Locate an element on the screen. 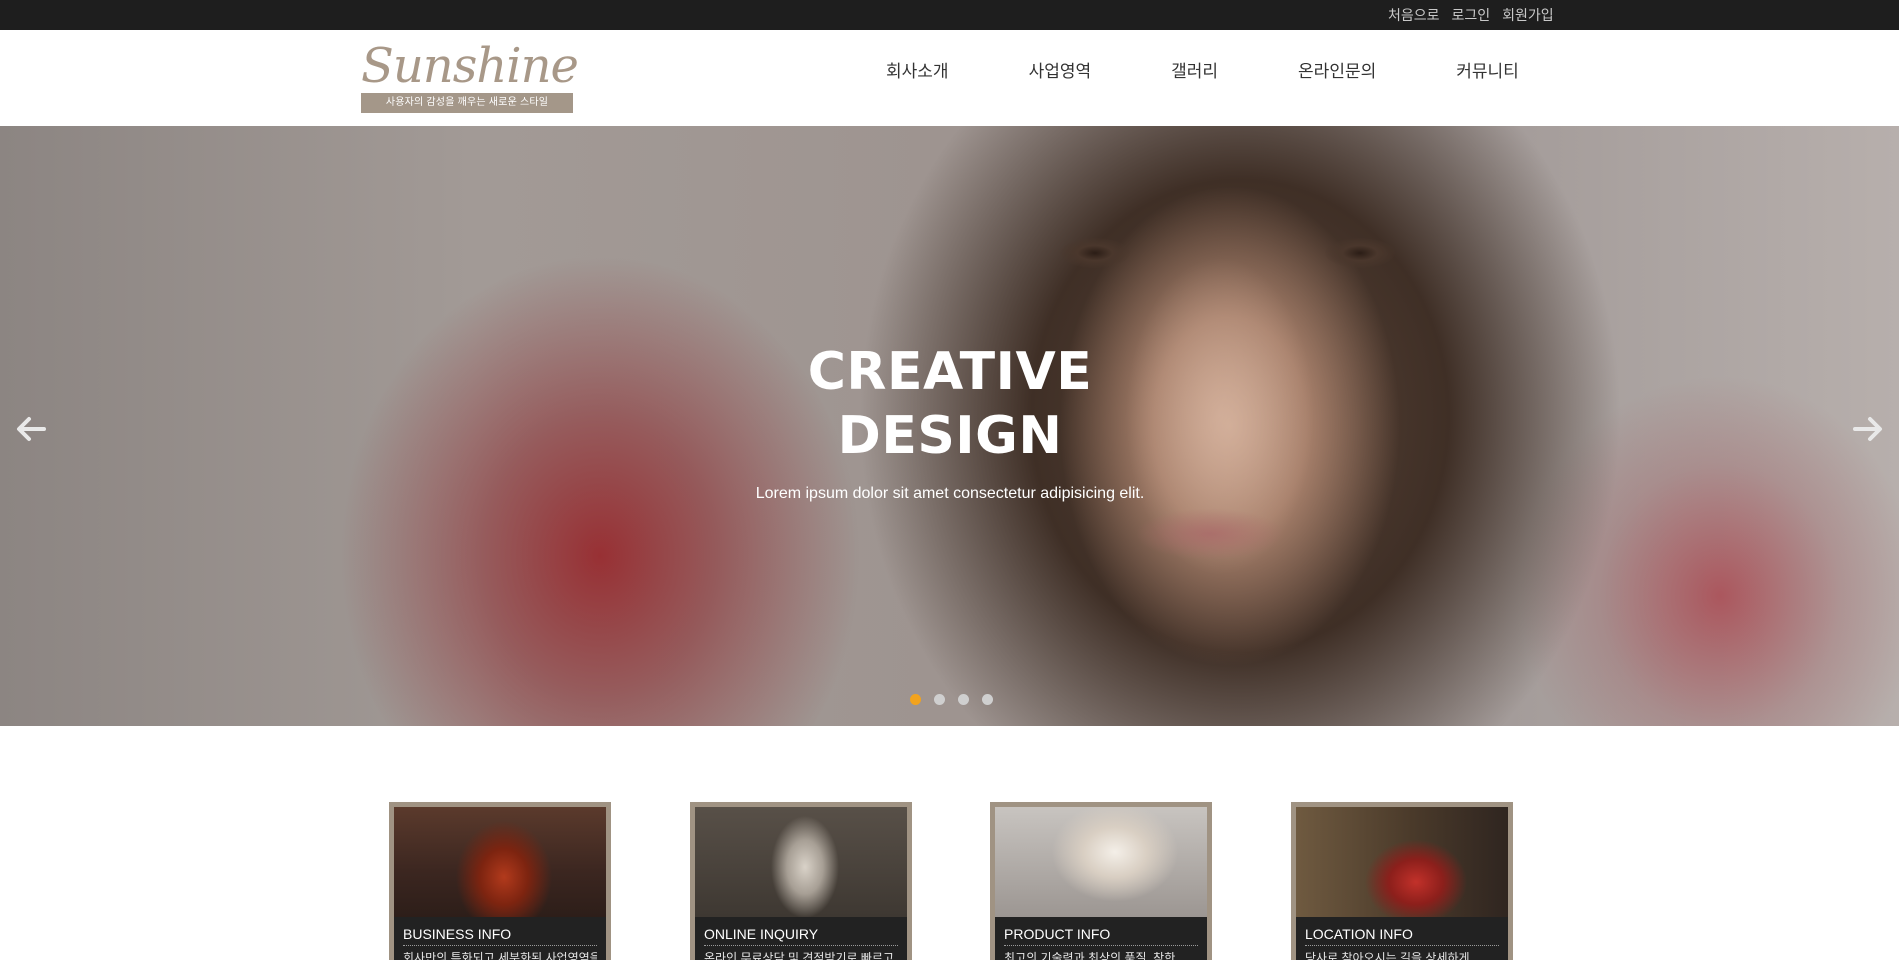 The width and height of the screenshot is (1899, 960). main-navigation: 회사소개 사업영역 갤러리 온라인문의 커뮤니티 is located at coordinates (1202, 72).